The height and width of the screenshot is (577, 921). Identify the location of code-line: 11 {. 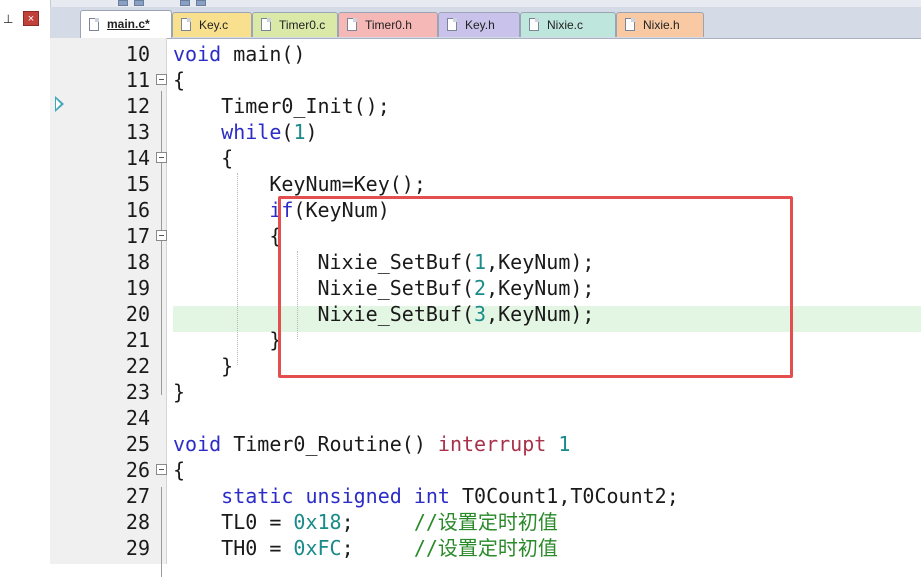
(460, 80).